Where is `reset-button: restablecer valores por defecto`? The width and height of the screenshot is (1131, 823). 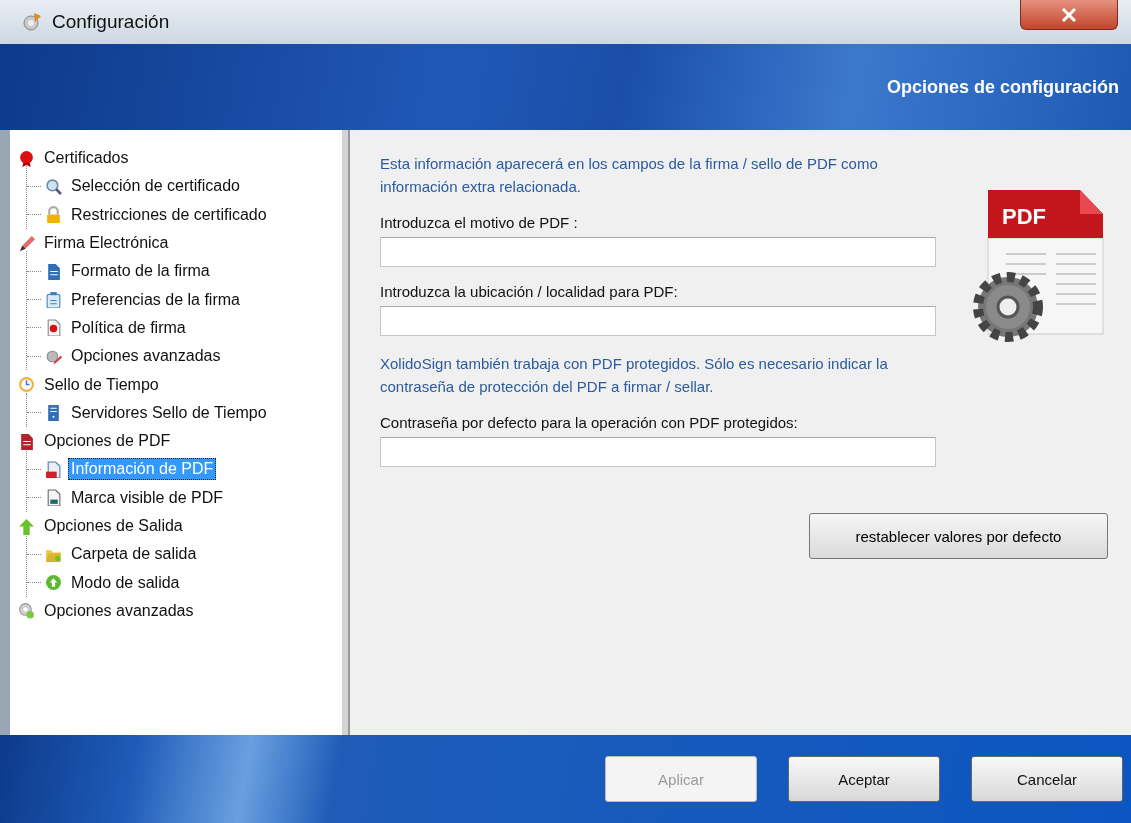 reset-button: restablecer valores por defecto is located at coordinates (958, 536).